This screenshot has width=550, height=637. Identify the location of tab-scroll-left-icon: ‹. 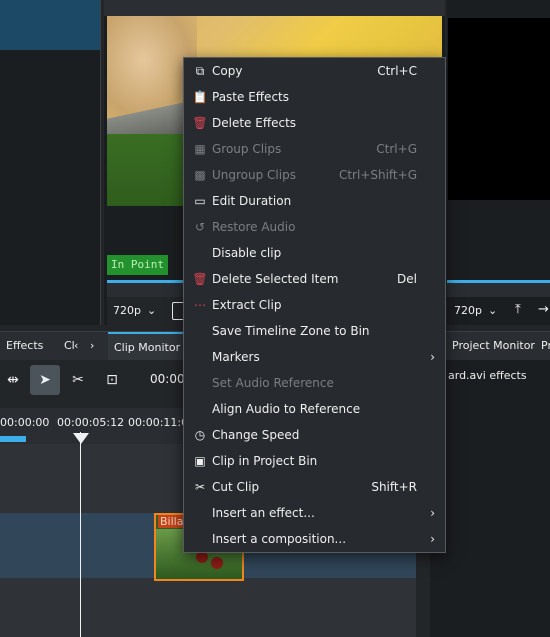
(76, 346).